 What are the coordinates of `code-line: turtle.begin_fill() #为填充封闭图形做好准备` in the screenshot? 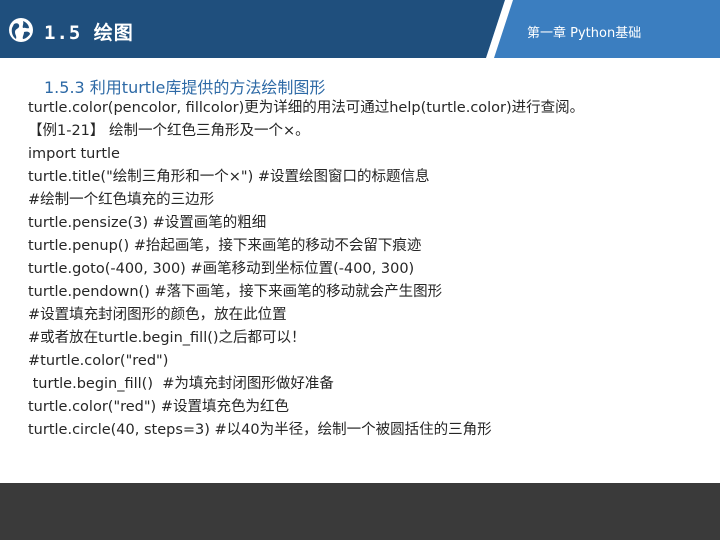 It's located at (181, 384).